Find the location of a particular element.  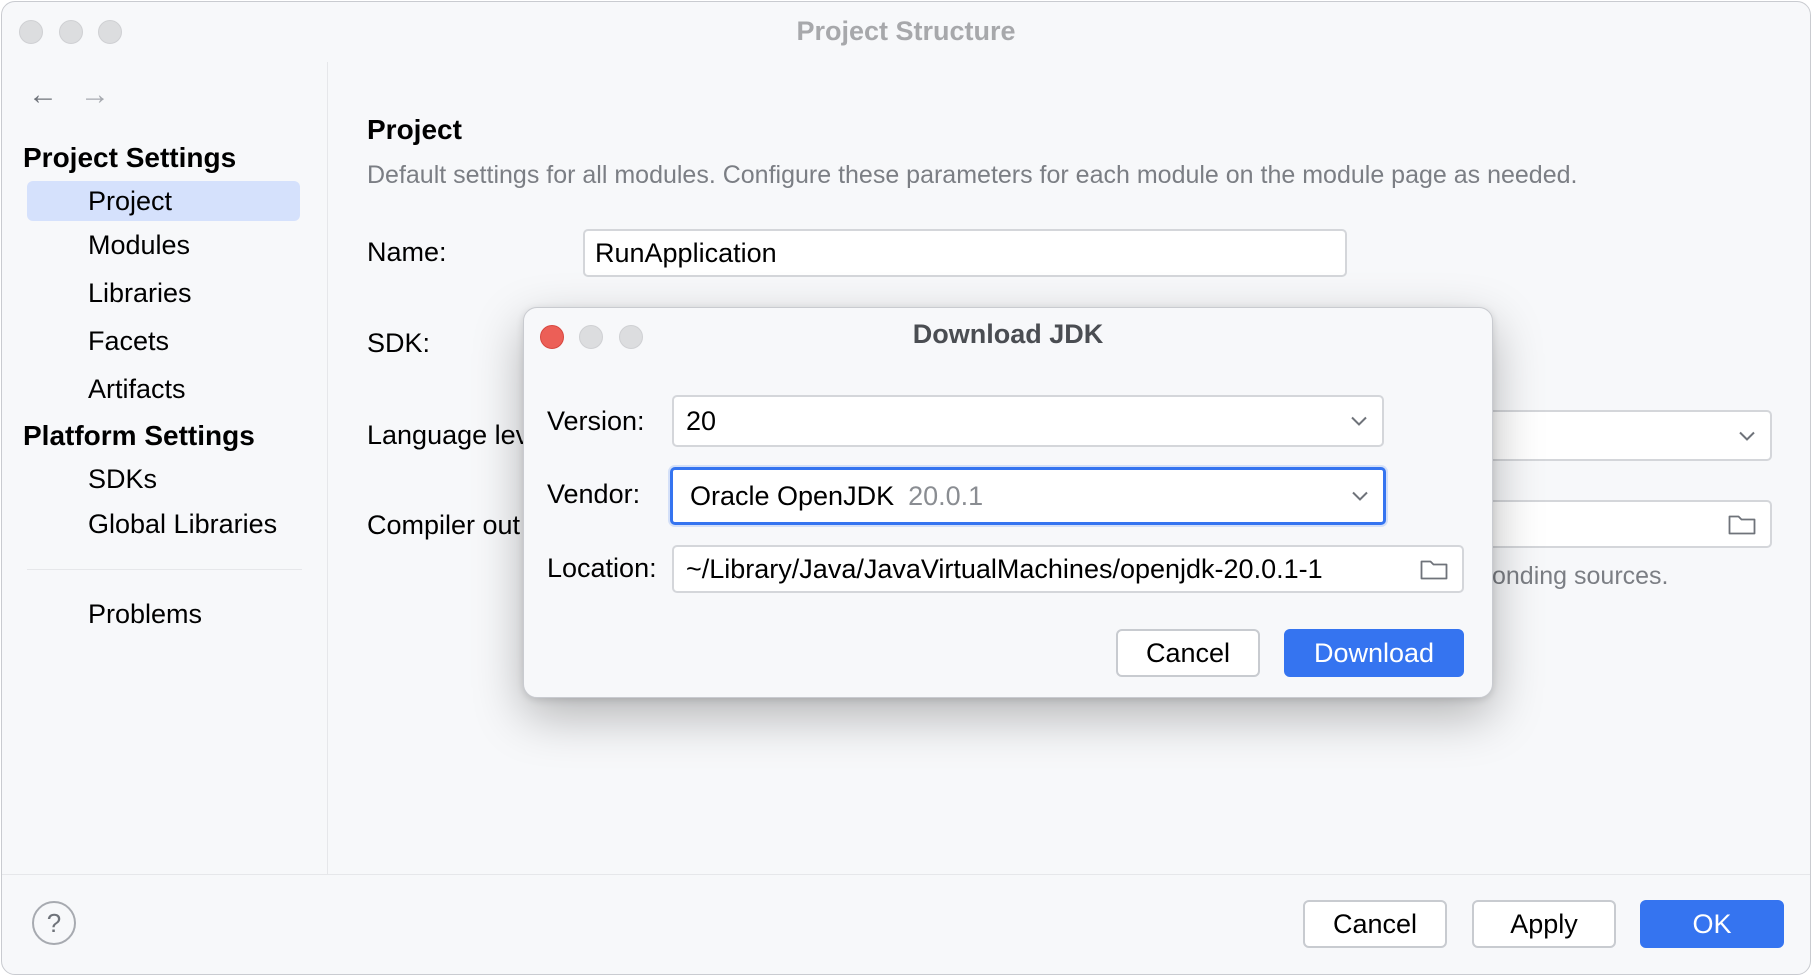

download-button: Download is located at coordinates (1374, 653).